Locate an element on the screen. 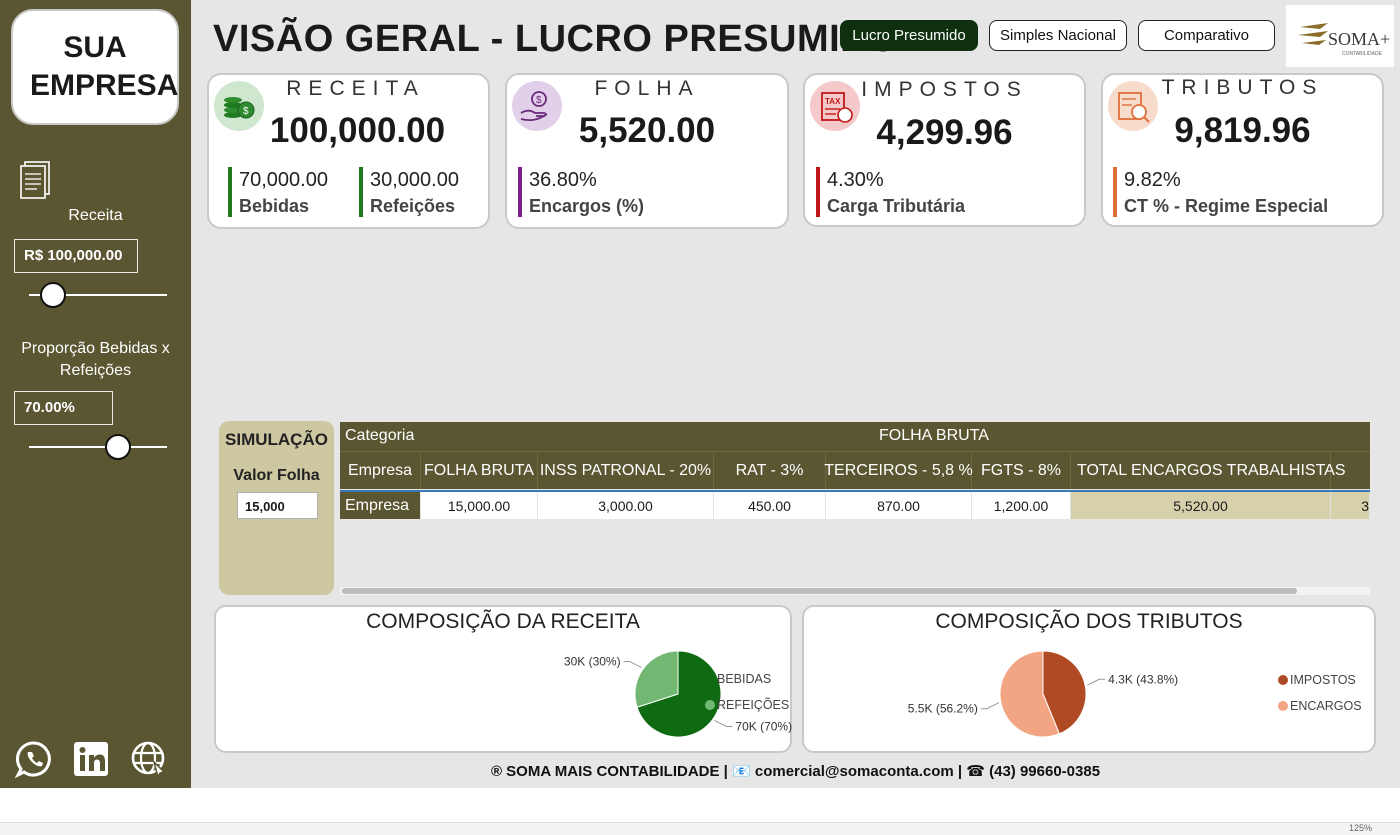 The height and width of the screenshot is (835, 1400). zoom-level: 125% is located at coordinates (1360, 828).